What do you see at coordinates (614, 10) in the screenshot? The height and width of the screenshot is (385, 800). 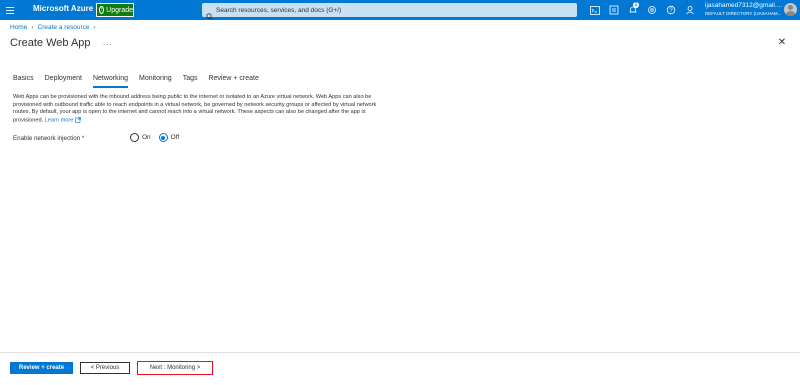 I see `directory-filter-icon` at bounding box center [614, 10].